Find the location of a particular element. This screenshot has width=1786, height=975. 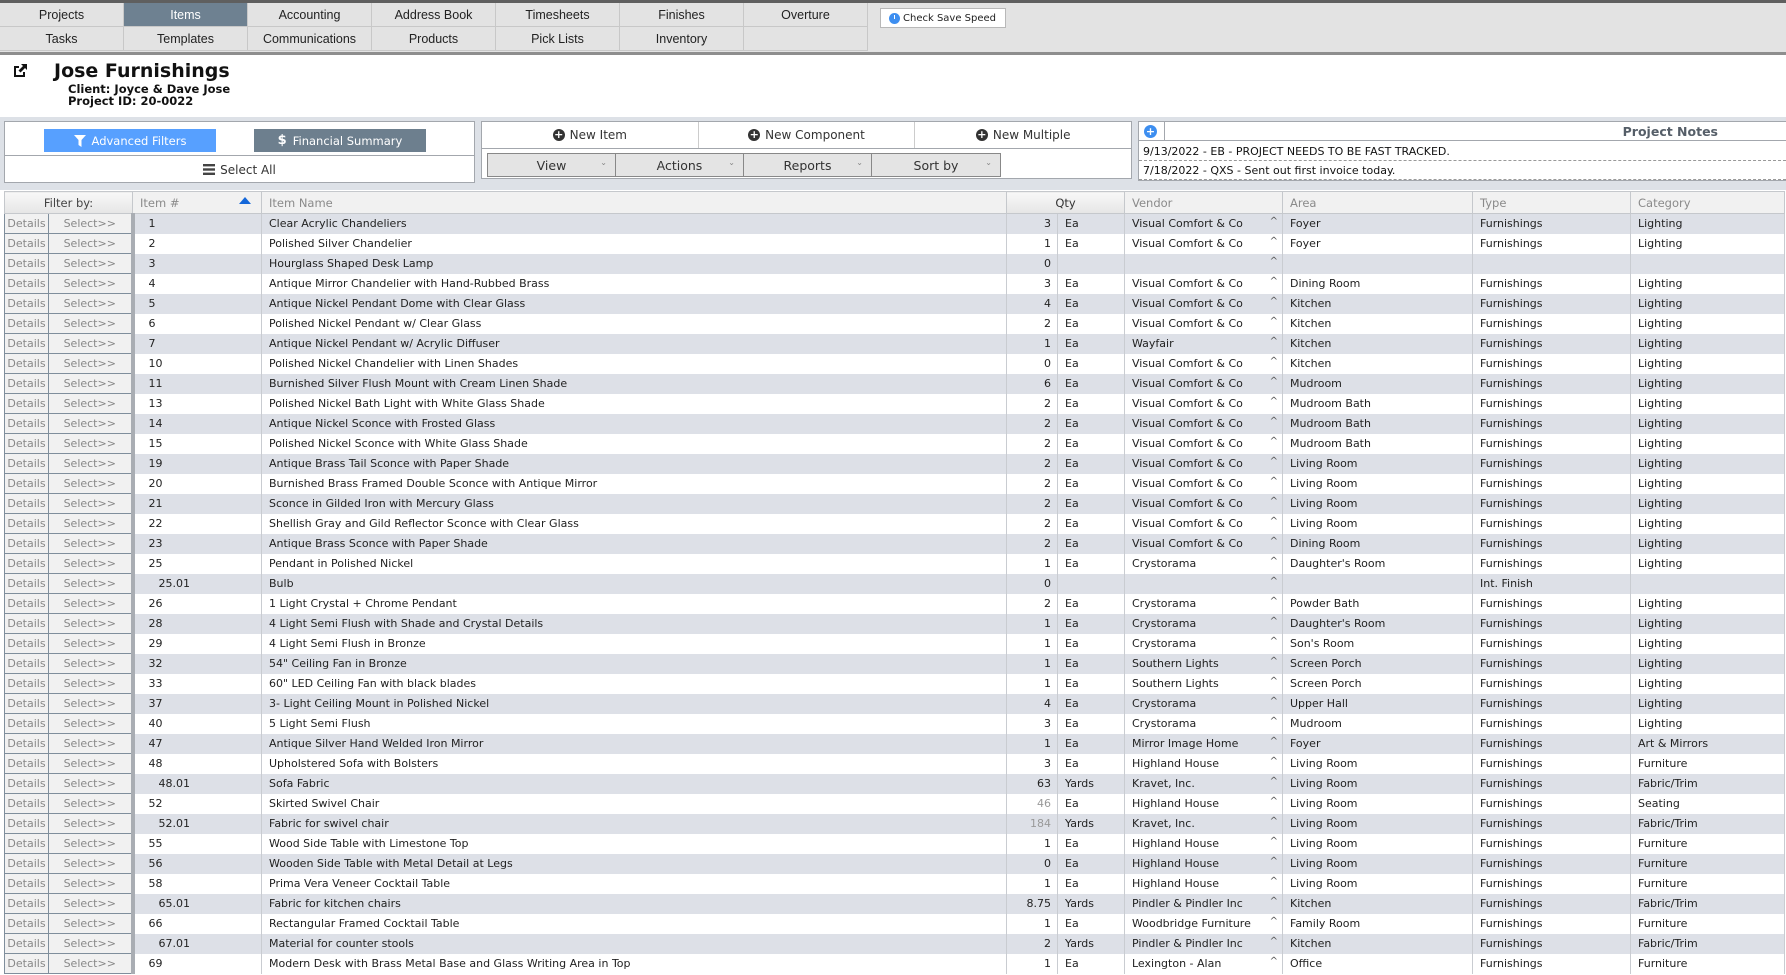

item-name: Skirted Swivel Chair is located at coordinates (634, 803).